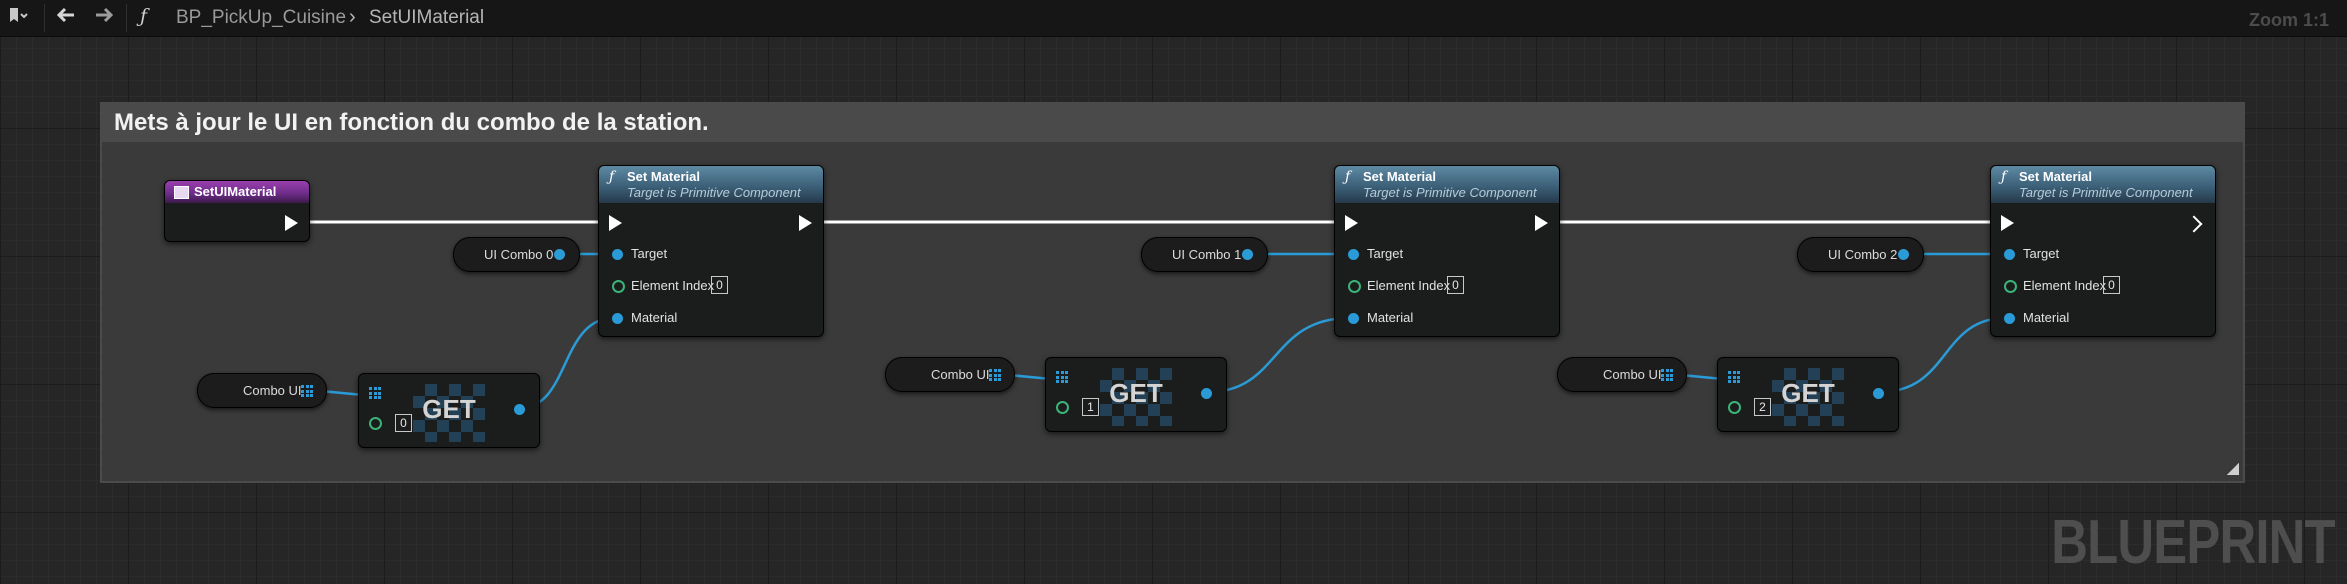 The width and height of the screenshot is (2347, 584). What do you see at coordinates (1863, 254) in the screenshot?
I see `variable-label: UI Combo 2` at bounding box center [1863, 254].